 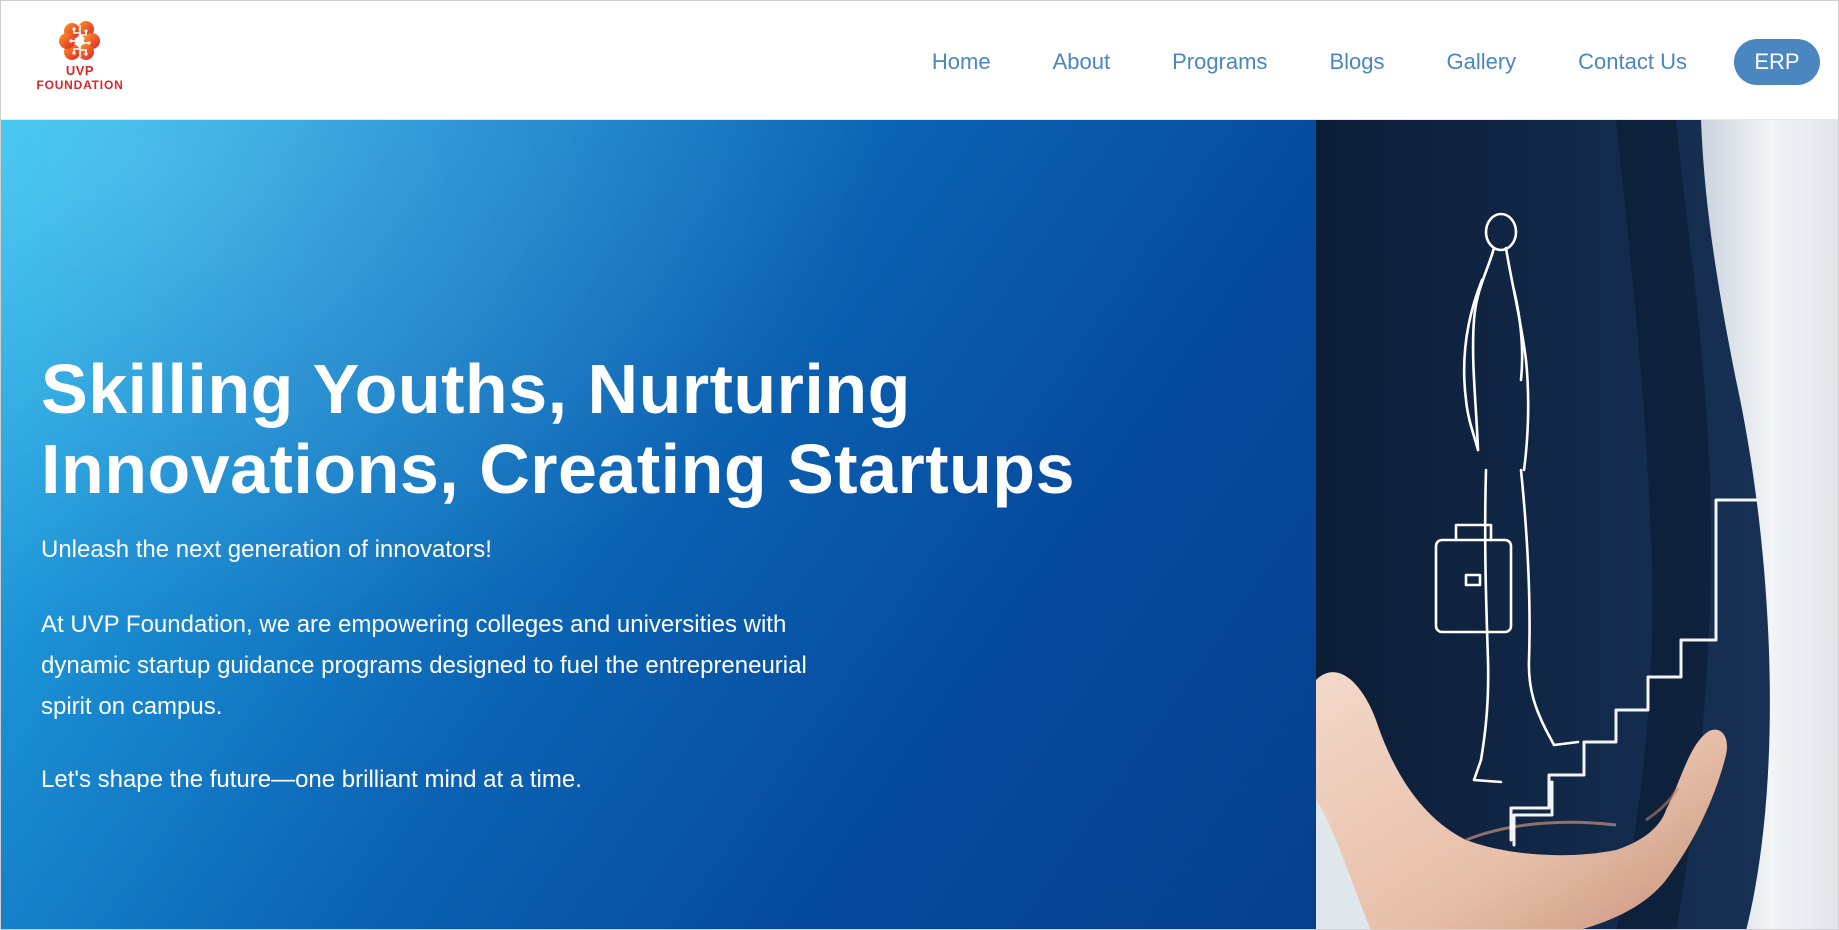 I want to click on hero-title-line-2: Innovations, Creating Startups, so click(x=558, y=469).